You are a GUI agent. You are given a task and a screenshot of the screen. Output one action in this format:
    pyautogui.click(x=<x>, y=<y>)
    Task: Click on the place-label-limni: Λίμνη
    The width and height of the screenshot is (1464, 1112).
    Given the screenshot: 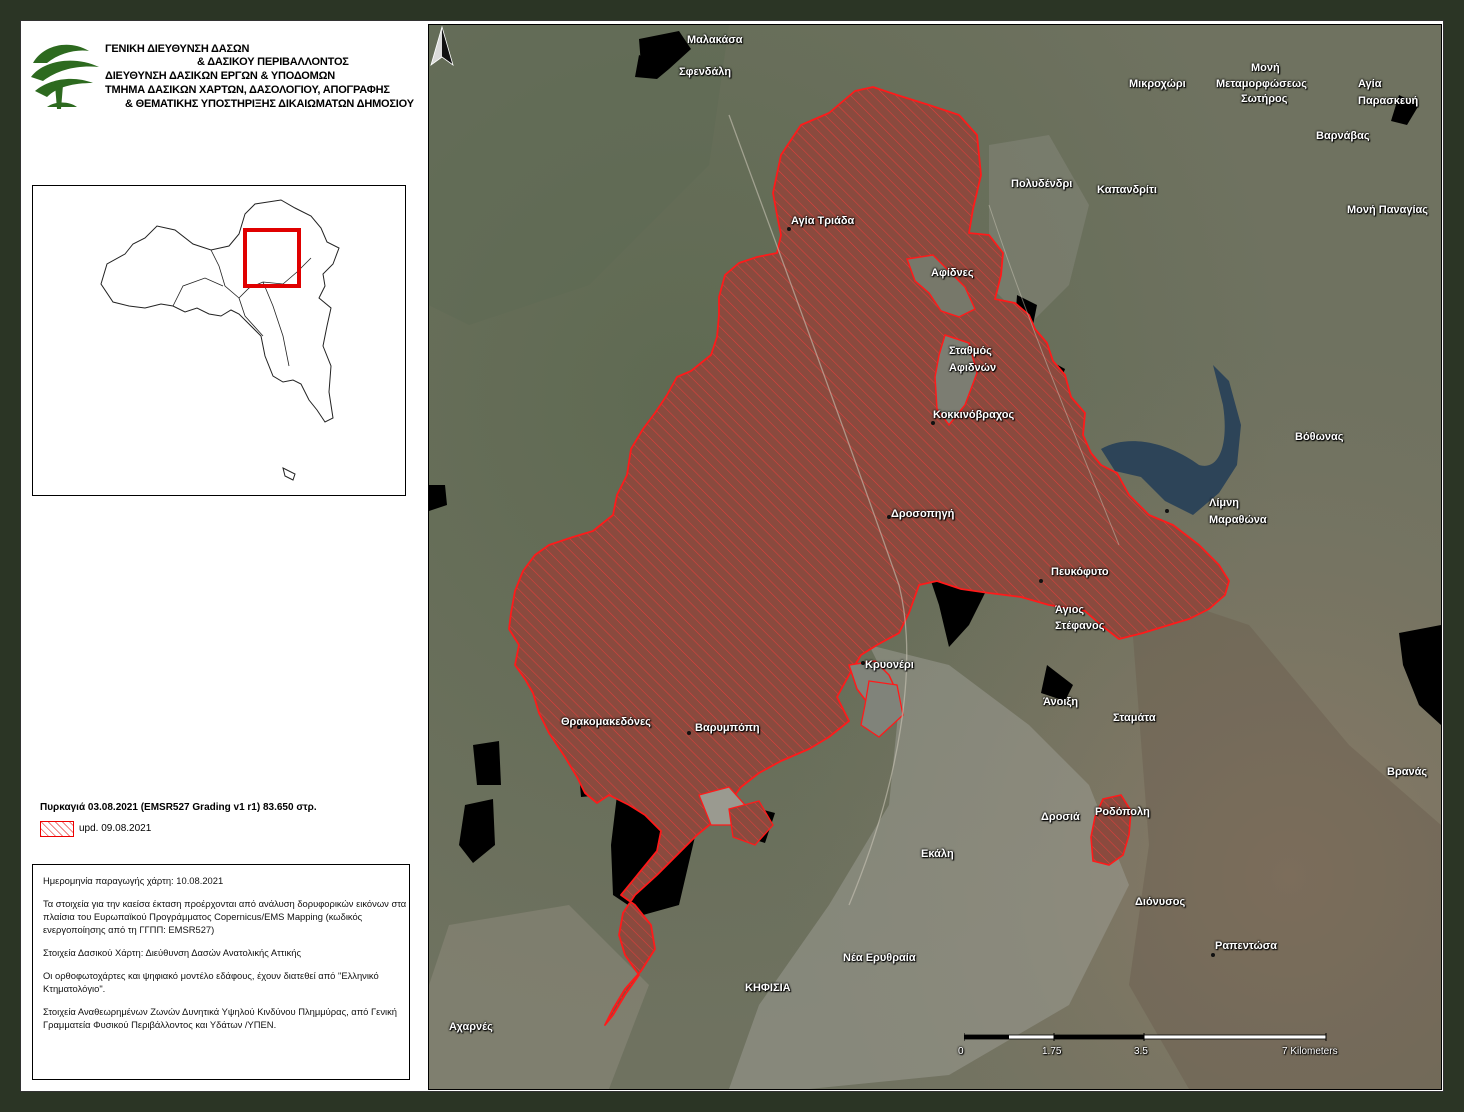 What is the action you would take?
    pyautogui.click(x=1224, y=503)
    